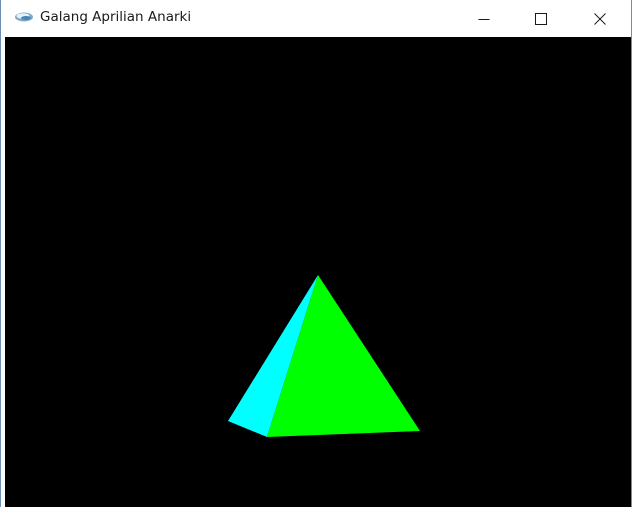 This screenshot has width=632, height=507. I want to click on minimize-icon, so click(484, 19).